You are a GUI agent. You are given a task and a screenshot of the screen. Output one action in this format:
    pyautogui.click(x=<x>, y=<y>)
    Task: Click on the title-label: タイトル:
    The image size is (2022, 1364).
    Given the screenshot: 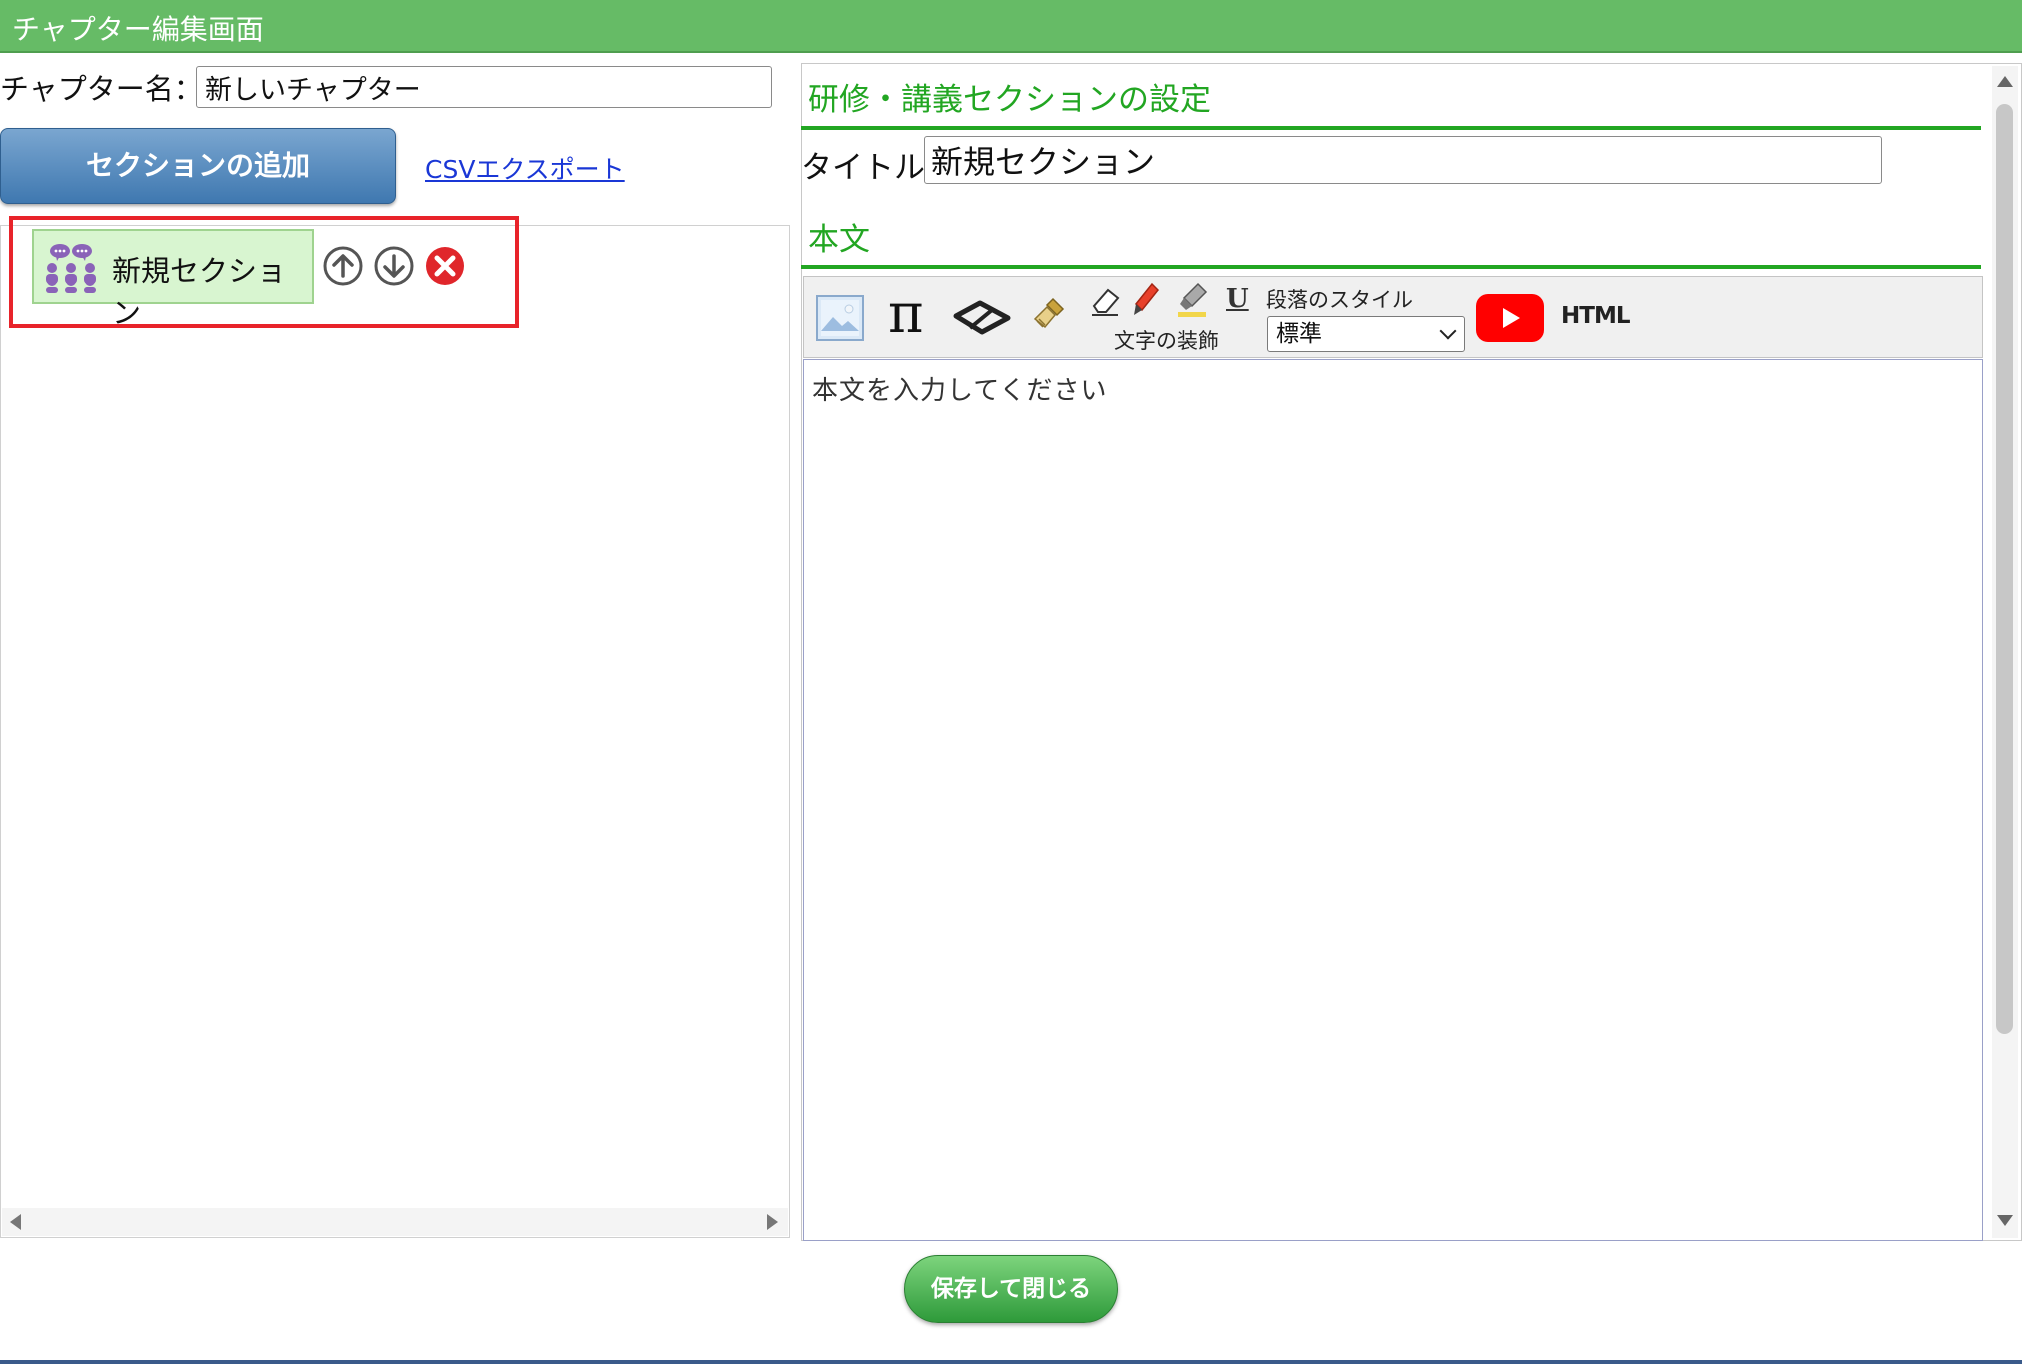 What is the action you would take?
    pyautogui.click(x=868, y=168)
    